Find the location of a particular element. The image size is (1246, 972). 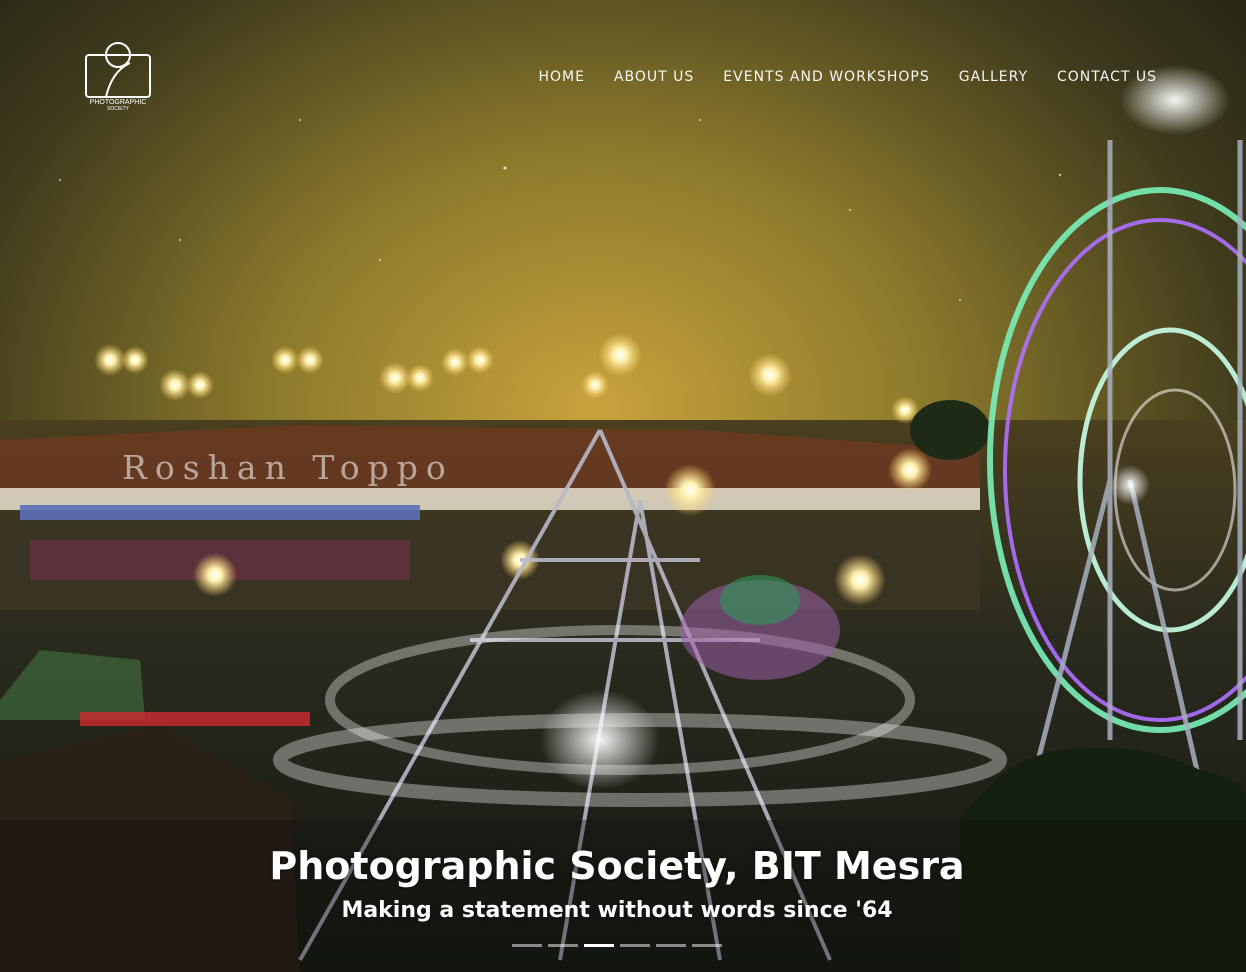

nav-item-gallery: GALLERY is located at coordinates (993, 77).